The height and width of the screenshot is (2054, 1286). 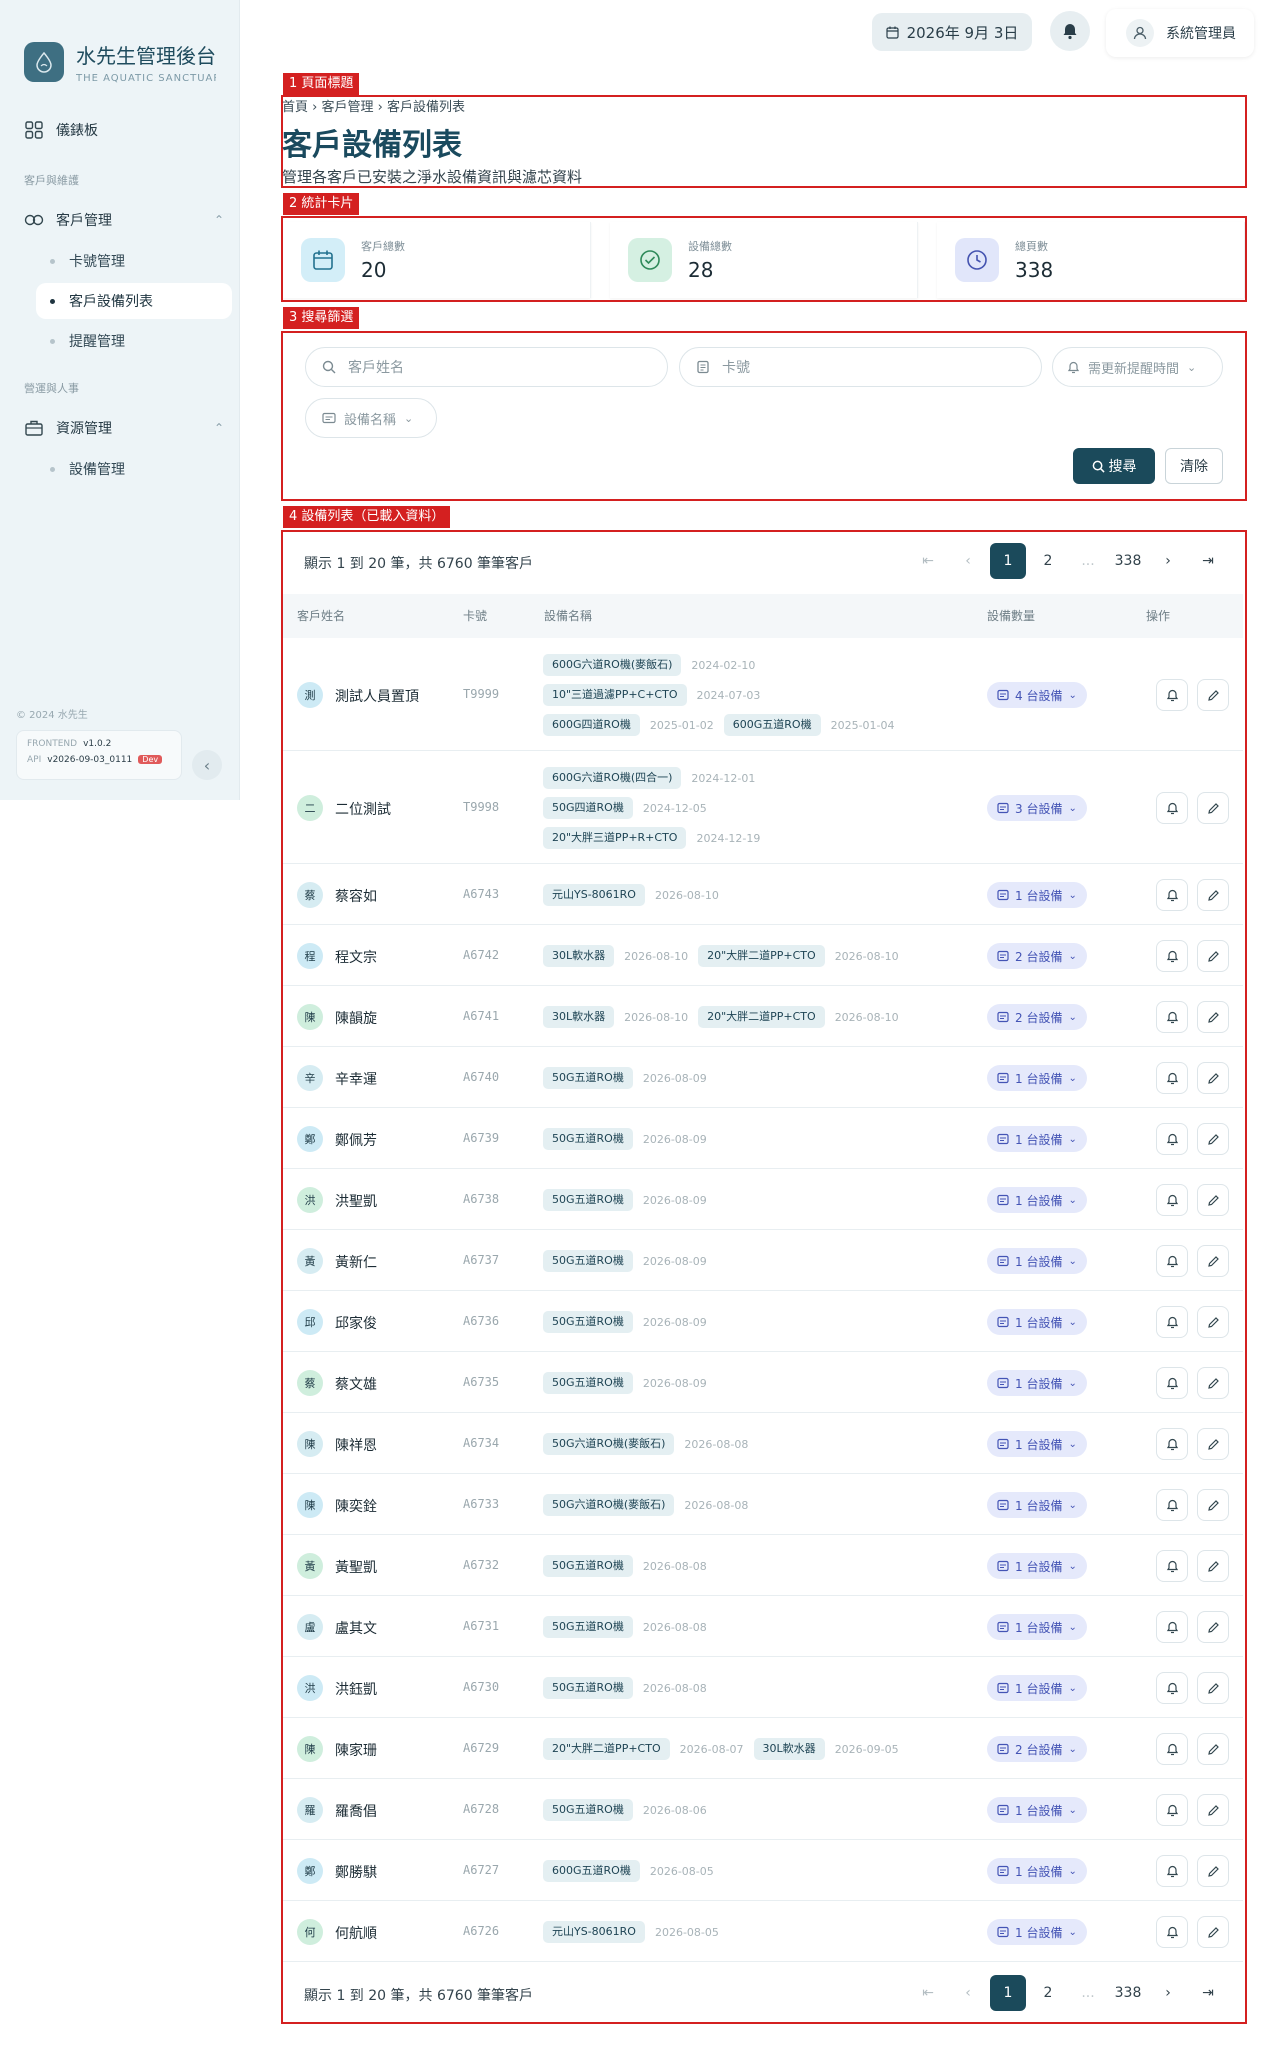 What do you see at coordinates (371, 418) in the screenshot?
I see `equipment-filter-select: 設備名稱 ⌄` at bounding box center [371, 418].